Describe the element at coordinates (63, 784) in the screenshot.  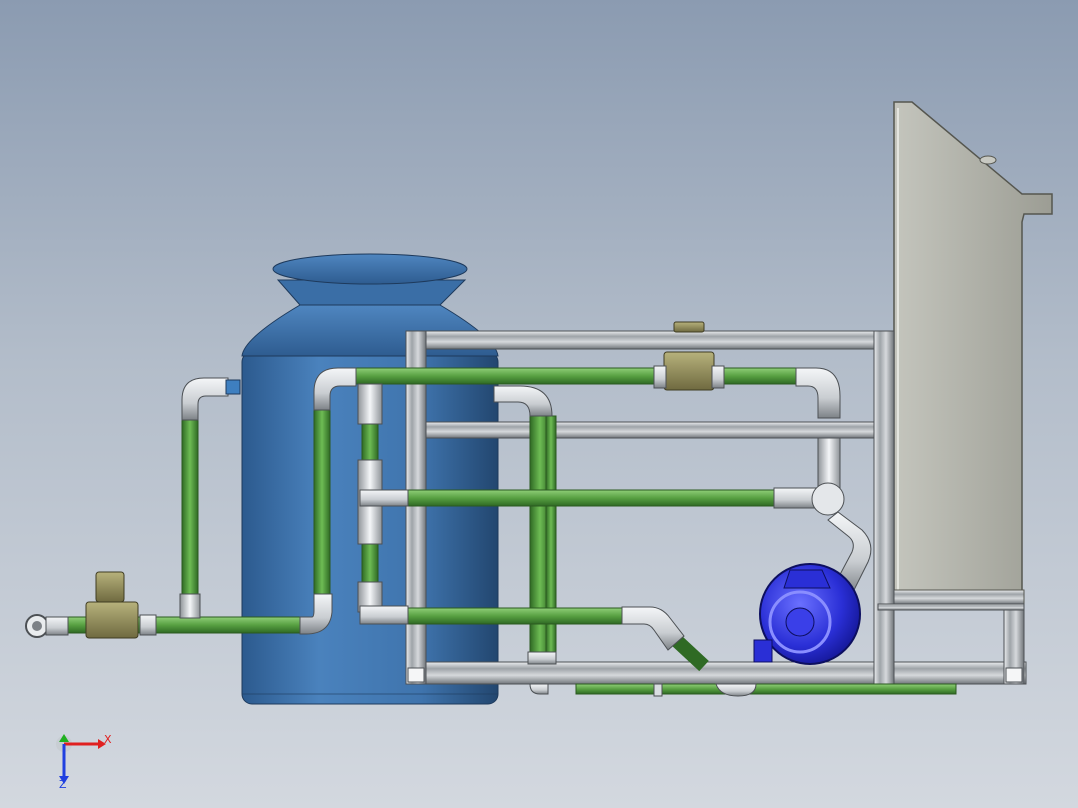
I see `triad-z-label: Z` at that location.